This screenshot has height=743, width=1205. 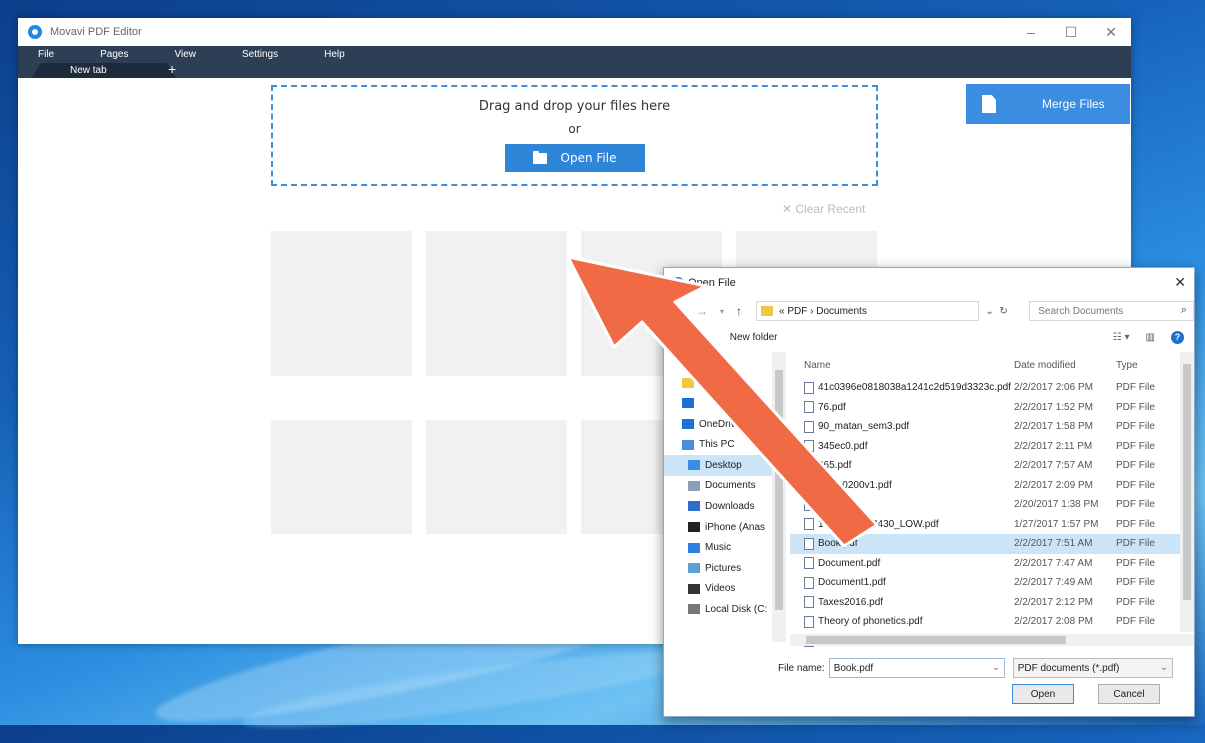 I want to click on maximize-icon: ☐, so click(x=1071, y=32).